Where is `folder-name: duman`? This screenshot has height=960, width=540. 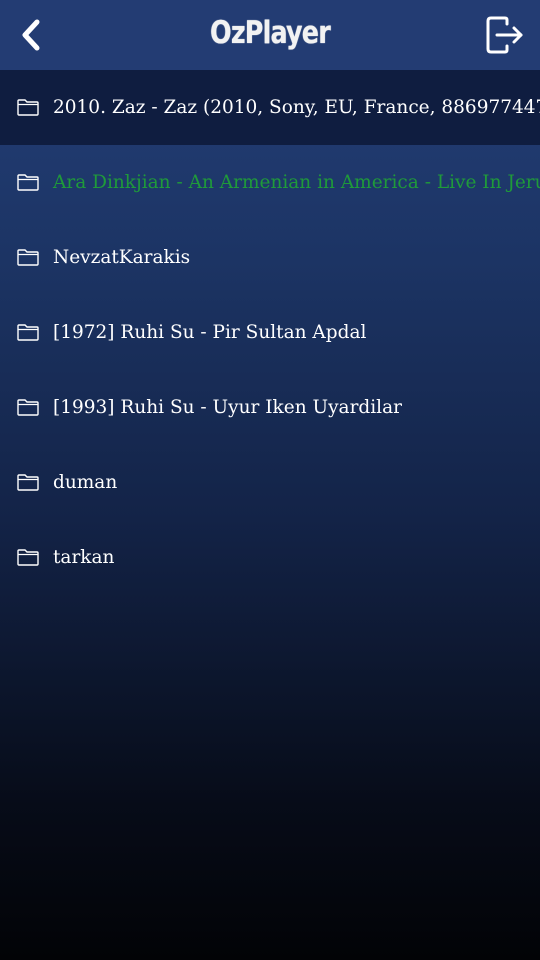
folder-name: duman is located at coordinates (85, 482).